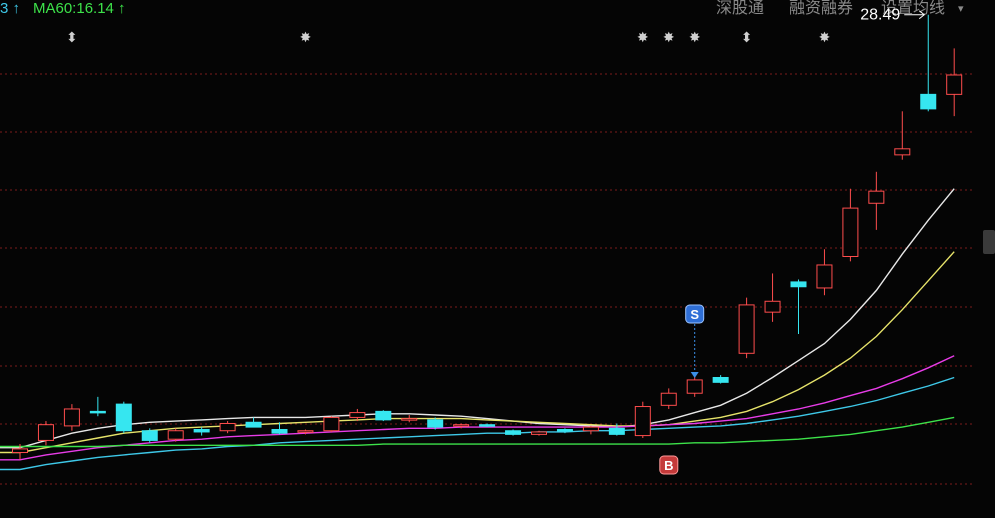  Describe the element at coordinates (694, 314) in the screenshot. I see `sell-marker-label: S` at that location.